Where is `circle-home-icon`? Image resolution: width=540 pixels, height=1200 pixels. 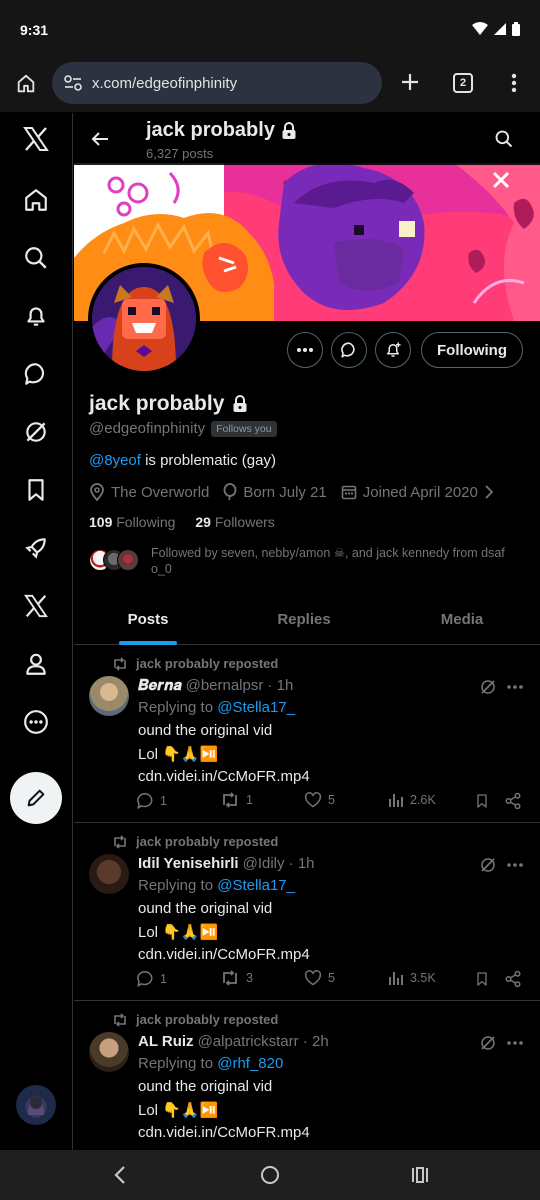
circle-home-icon is located at coordinates (270, 1175).